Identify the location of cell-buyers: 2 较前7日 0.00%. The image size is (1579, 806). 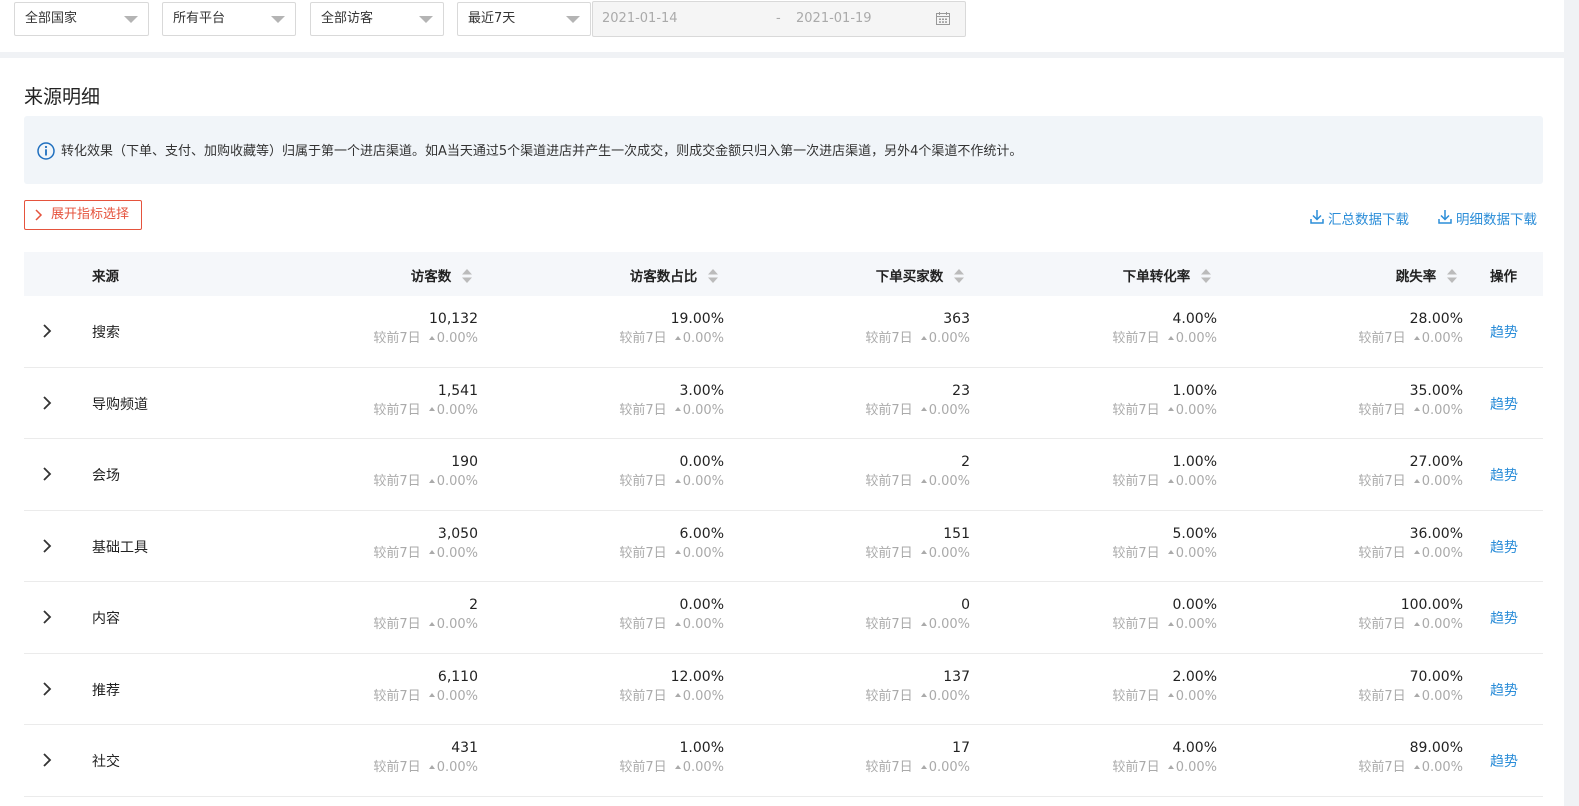
(917, 473).